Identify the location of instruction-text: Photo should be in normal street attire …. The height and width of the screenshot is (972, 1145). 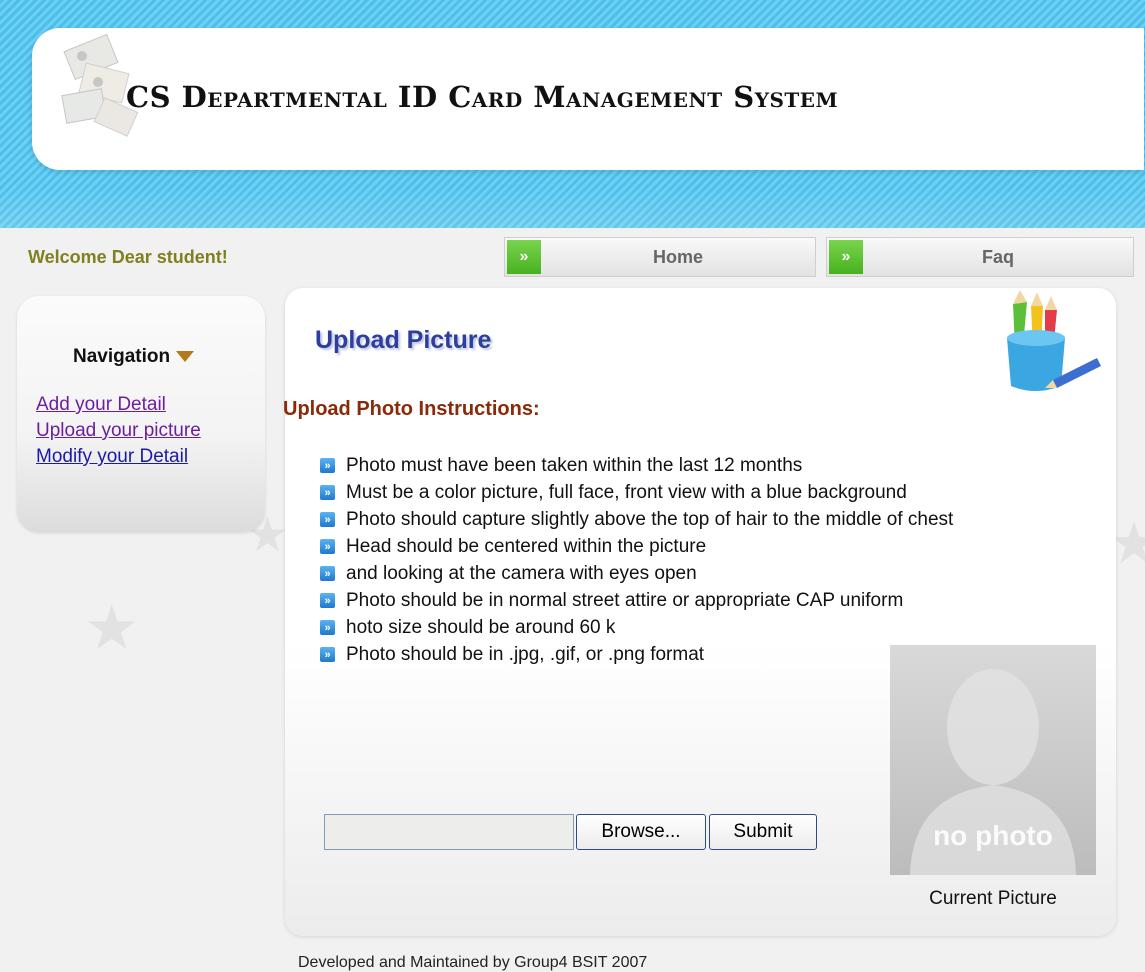
(625, 600).